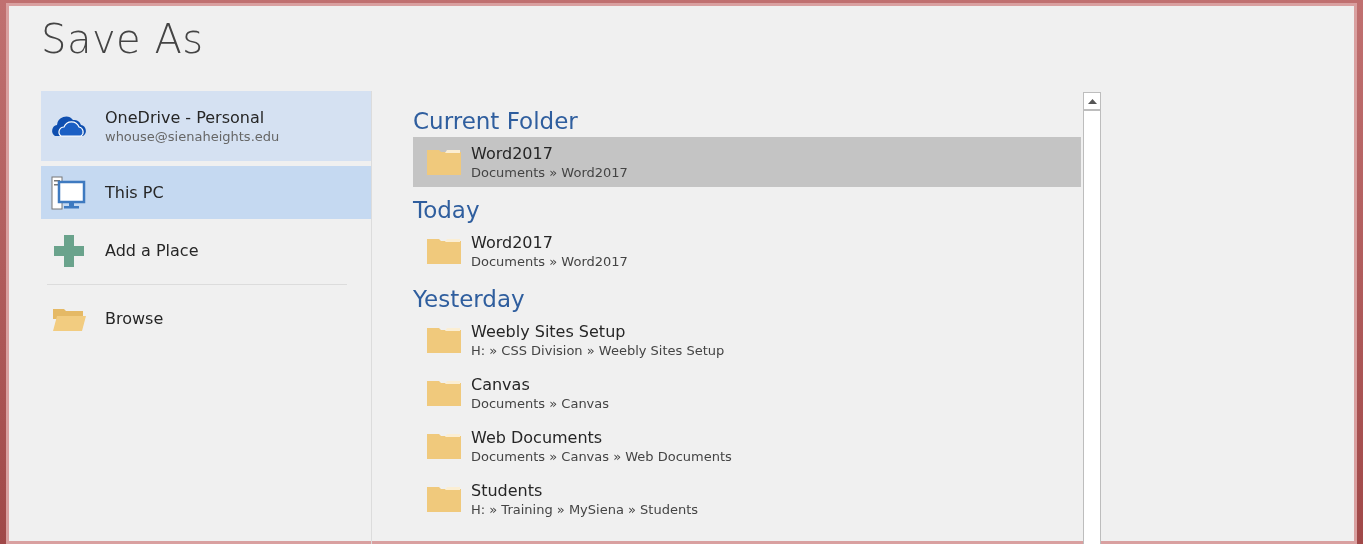 Image resolution: width=1363 pixels, height=544 pixels. What do you see at coordinates (69, 250) in the screenshot?
I see `plus-icon` at bounding box center [69, 250].